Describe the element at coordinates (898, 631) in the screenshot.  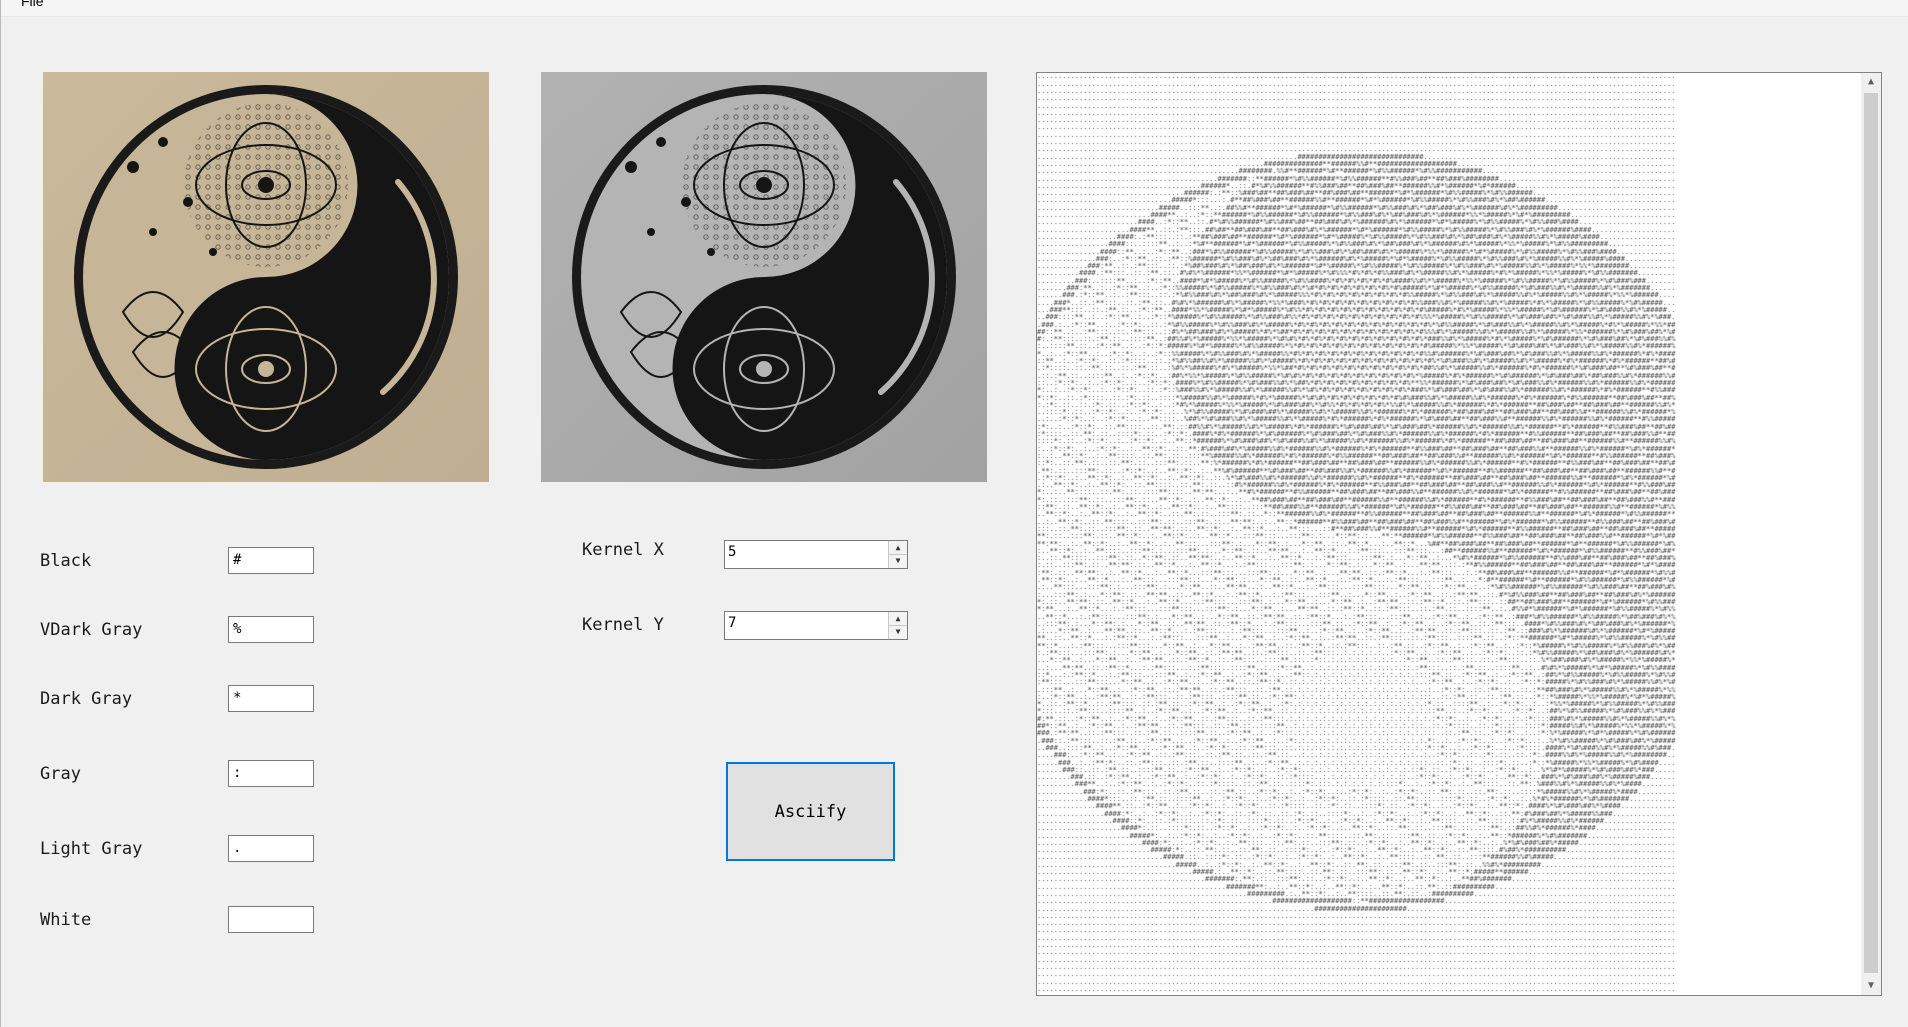
I see `kernel-y-down-icon: ▼` at that location.